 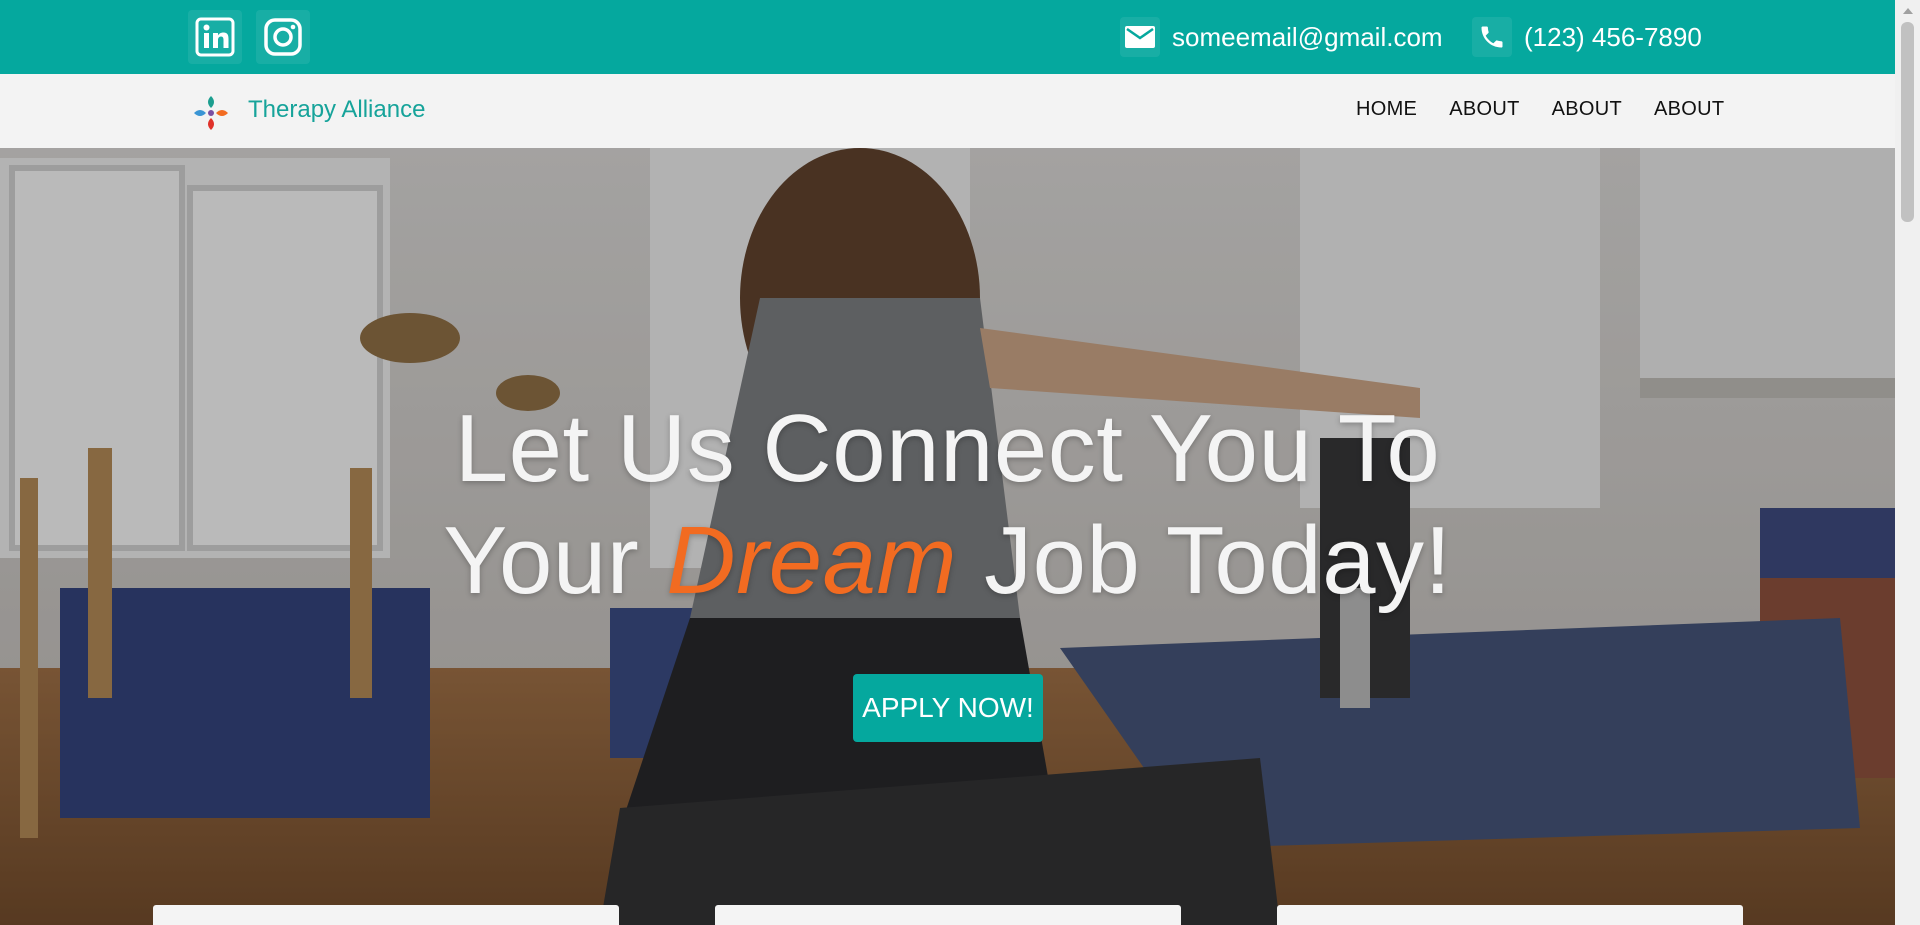 What do you see at coordinates (1386, 109) in the screenshot?
I see `nav-home: HOME` at bounding box center [1386, 109].